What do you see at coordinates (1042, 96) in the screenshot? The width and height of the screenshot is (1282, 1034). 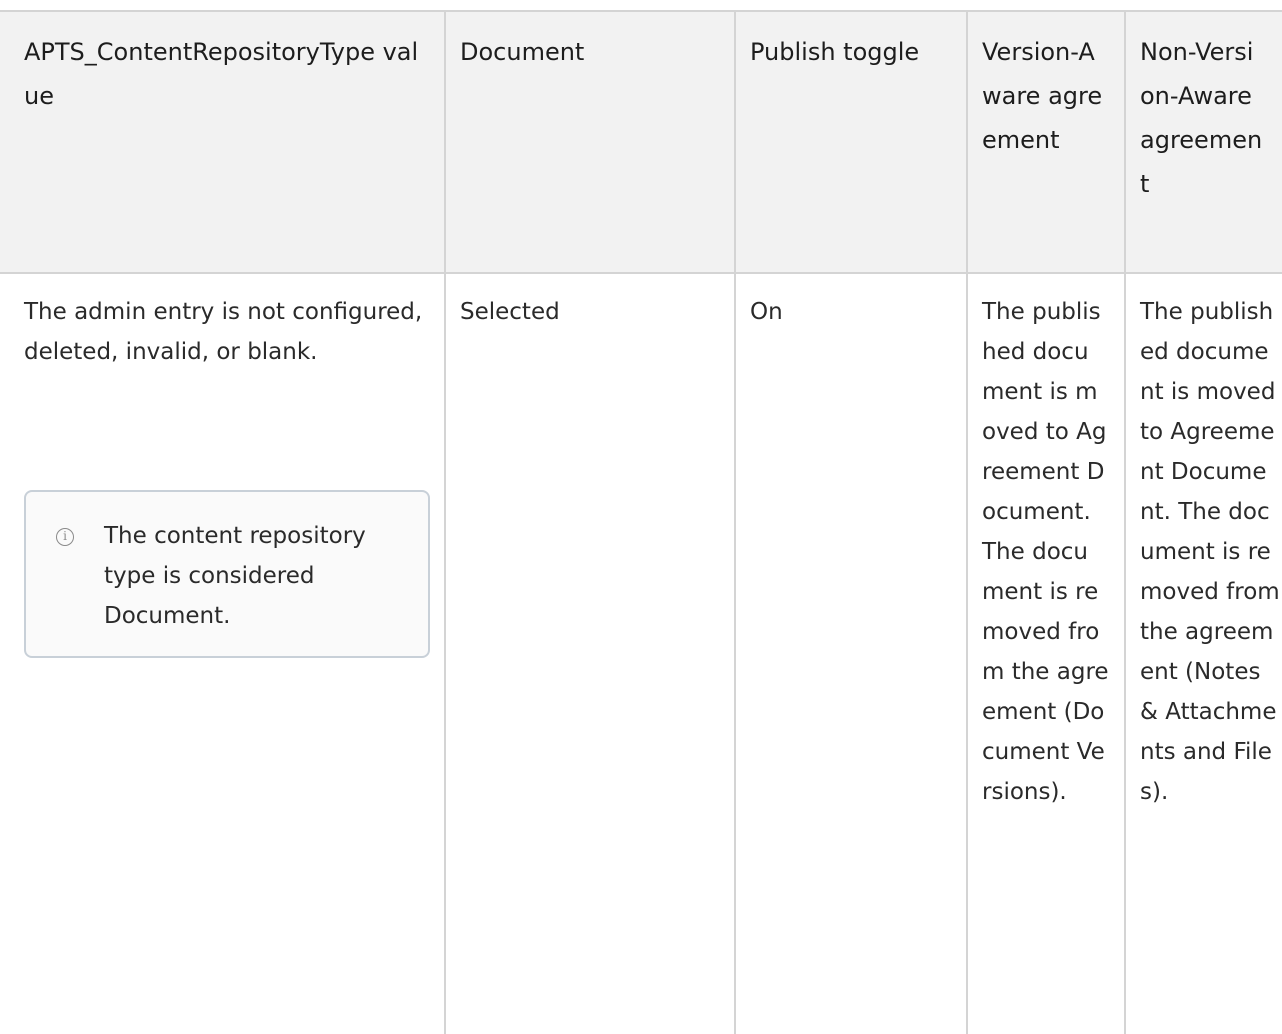 I see `header-version-aware: Version-Aware agreement` at bounding box center [1042, 96].